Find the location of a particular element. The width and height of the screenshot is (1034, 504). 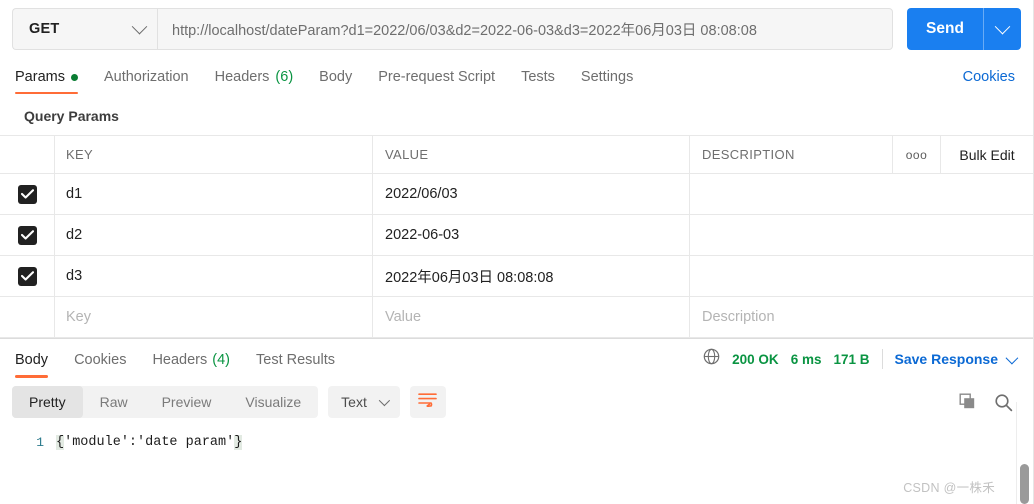

tab-params-label: Params is located at coordinates (40, 77).